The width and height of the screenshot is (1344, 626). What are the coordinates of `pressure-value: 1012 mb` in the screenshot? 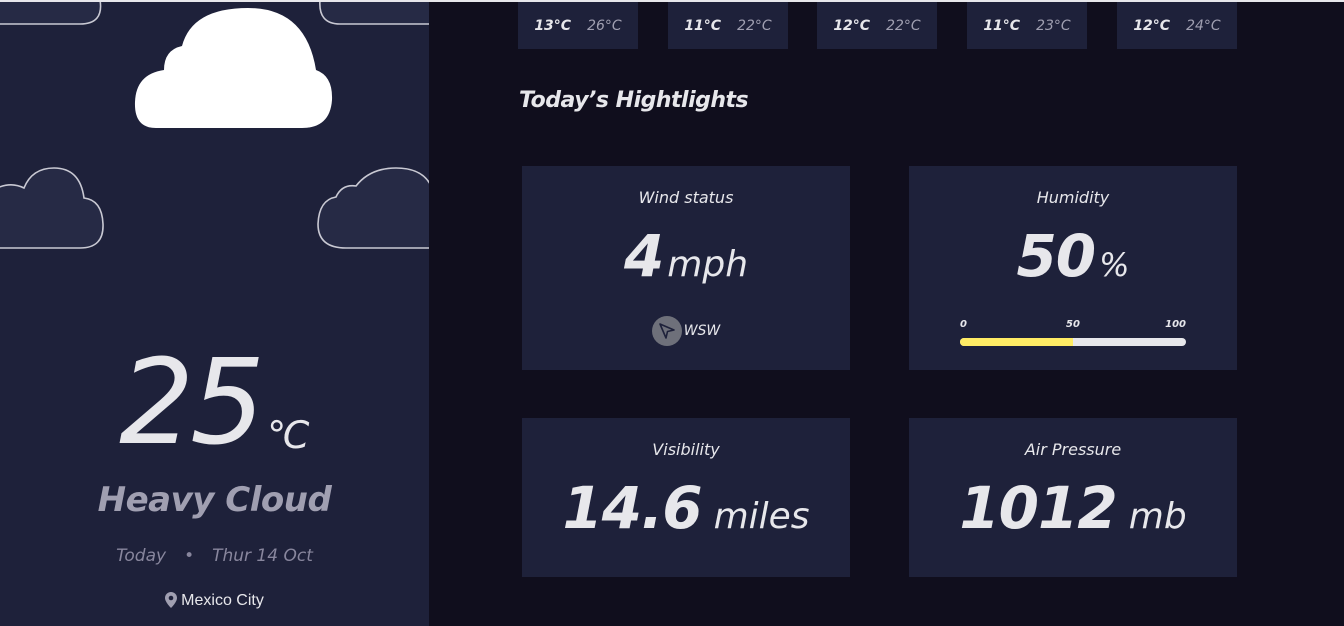 It's located at (1073, 508).